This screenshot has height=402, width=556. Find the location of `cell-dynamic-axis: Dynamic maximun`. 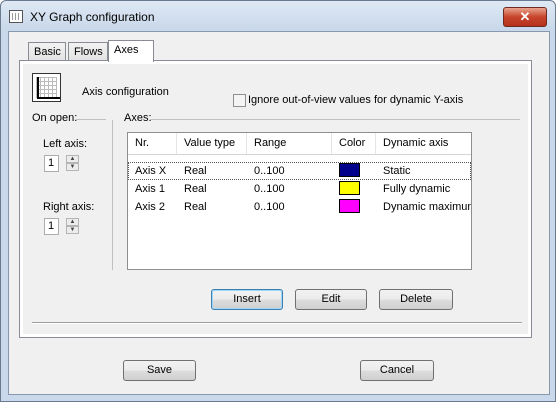

cell-dynamic-axis: Dynamic maximun is located at coordinates (427, 207).